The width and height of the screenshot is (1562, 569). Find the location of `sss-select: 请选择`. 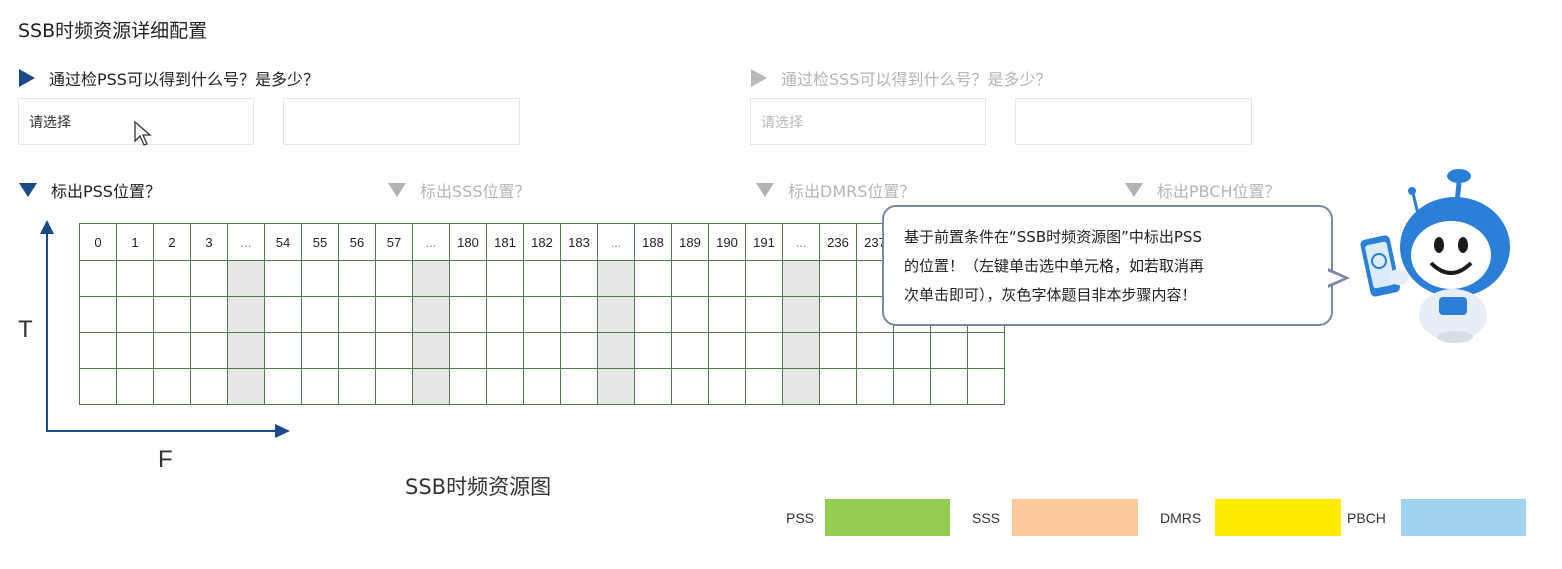

sss-select: 请选择 is located at coordinates (868, 121).